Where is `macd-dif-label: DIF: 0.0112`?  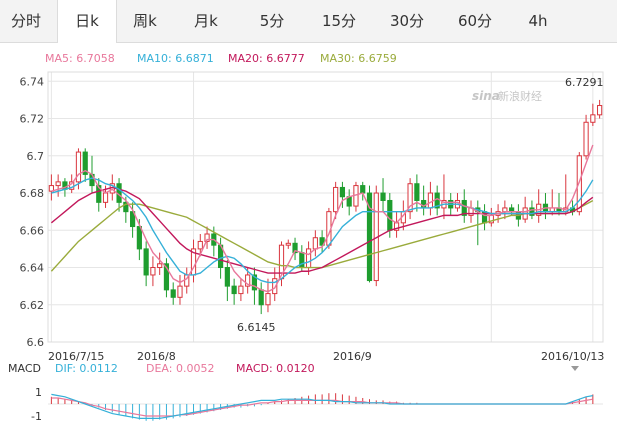
macd-dif-label: DIF: 0.0112 is located at coordinates (86, 368).